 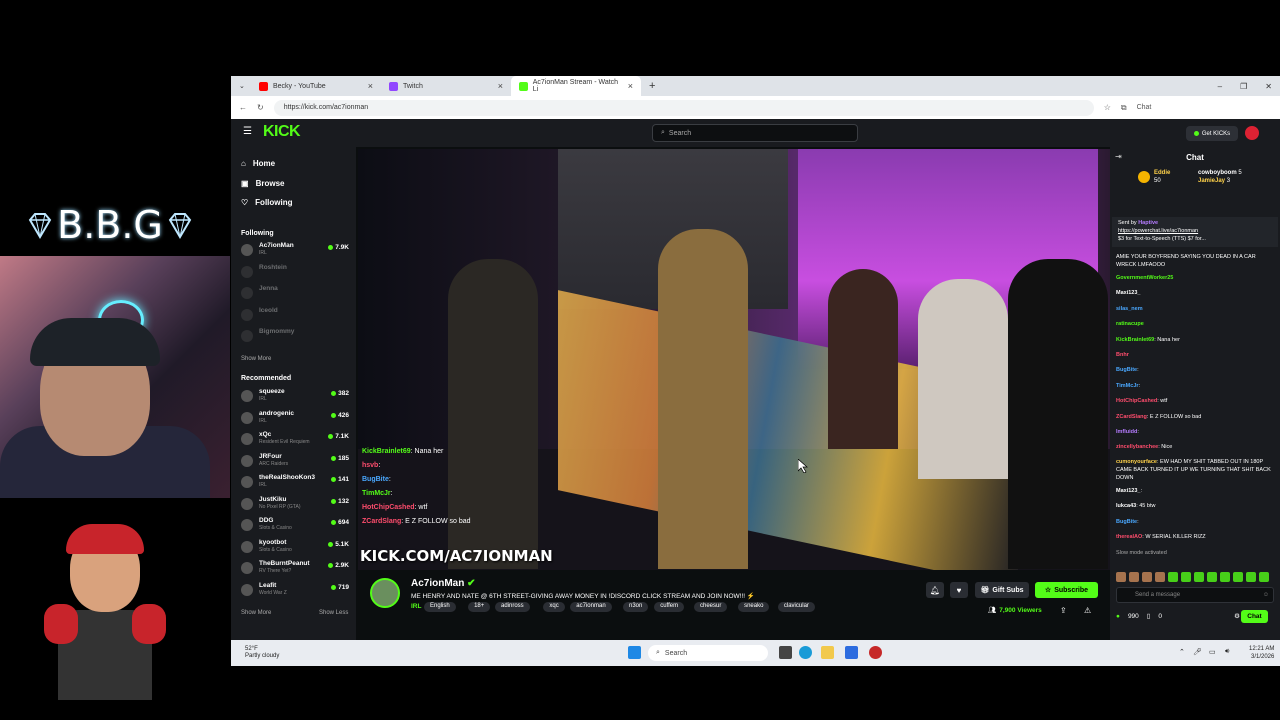 I want to click on channel-row: DDG Slots & Casino 694, so click(x=296, y=526).